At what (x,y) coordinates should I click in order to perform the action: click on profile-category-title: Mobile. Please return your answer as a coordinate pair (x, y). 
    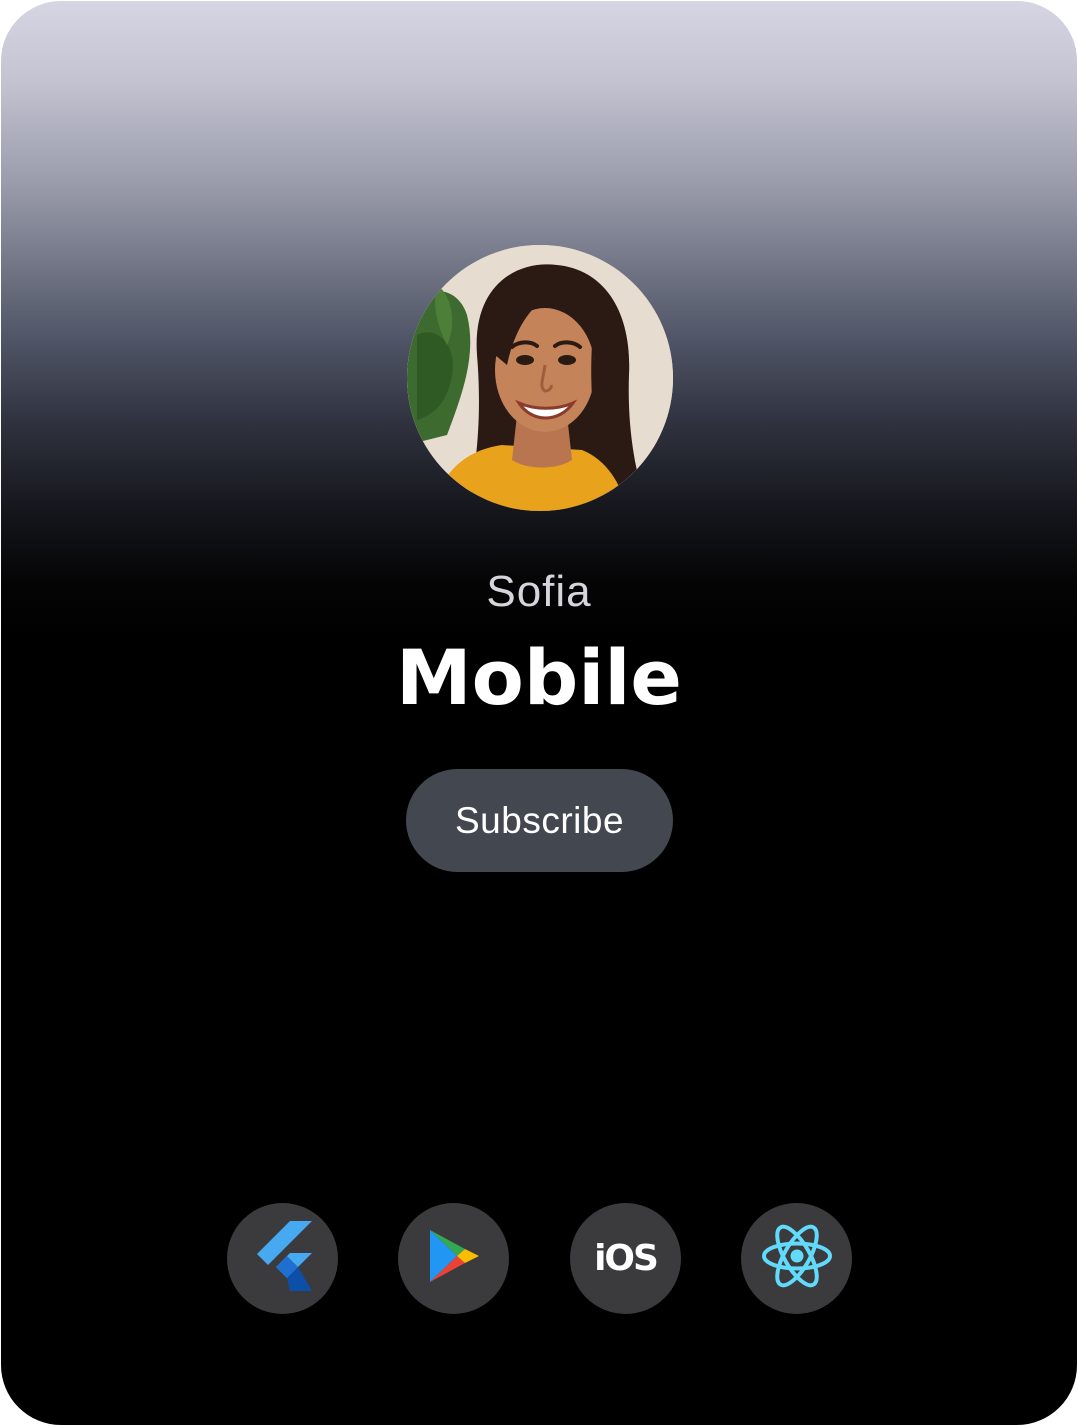
    Looking at the image, I should click on (539, 677).